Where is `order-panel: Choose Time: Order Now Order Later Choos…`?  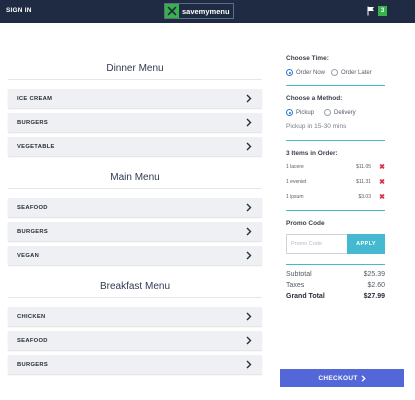 order-panel: Choose Time: Order Now Order Later Choos… is located at coordinates (335, 179).